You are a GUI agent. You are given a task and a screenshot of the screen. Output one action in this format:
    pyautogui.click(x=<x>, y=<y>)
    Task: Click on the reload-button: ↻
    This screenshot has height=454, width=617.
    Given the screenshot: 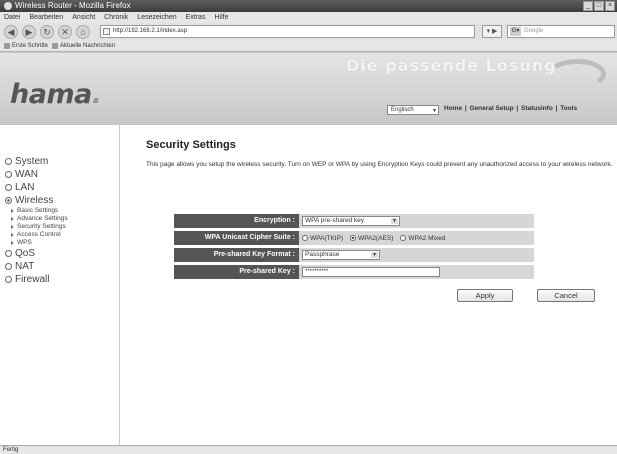 What is the action you would take?
    pyautogui.click(x=47, y=32)
    